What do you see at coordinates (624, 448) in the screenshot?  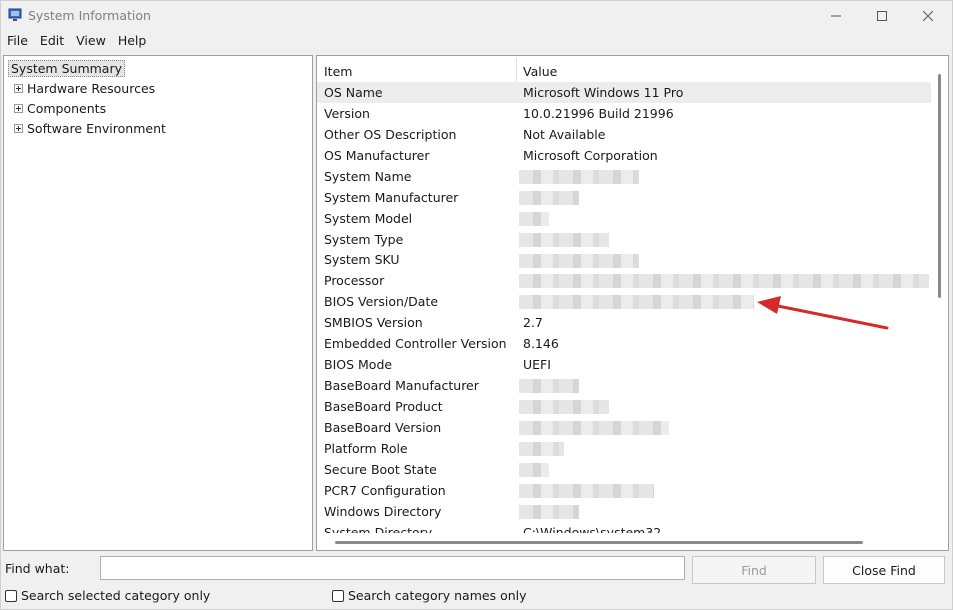 I see `table-row: Platform Role` at bounding box center [624, 448].